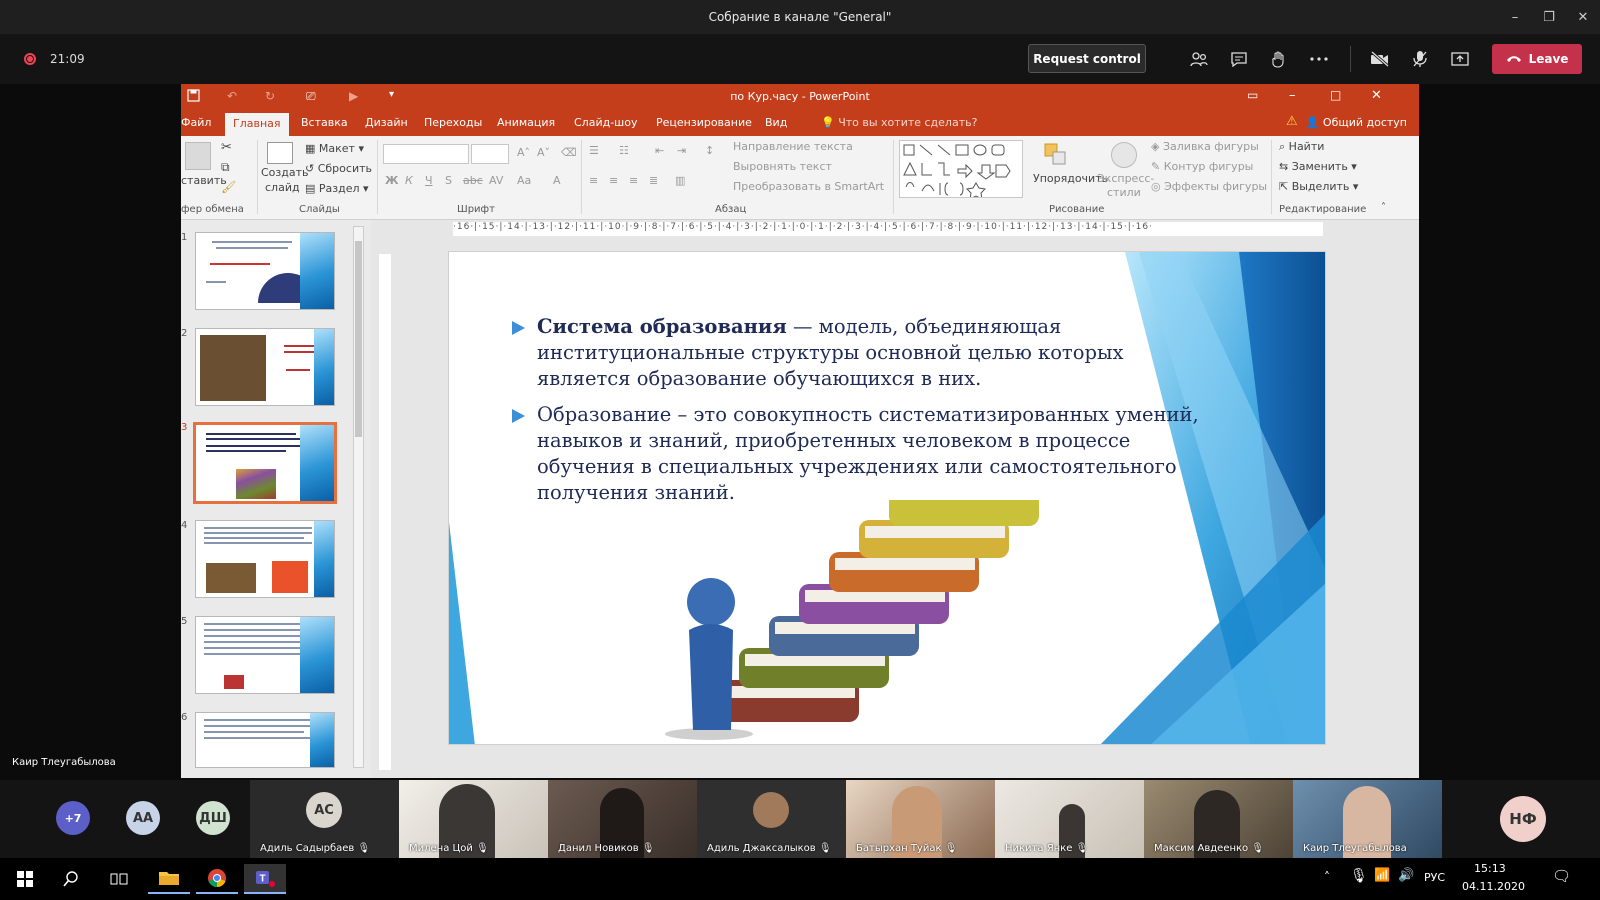  What do you see at coordinates (771, 819) in the screenshot?
I see `participant-tile: Адиль Джаксалыков 🎙` at bounding box center [771, 819].